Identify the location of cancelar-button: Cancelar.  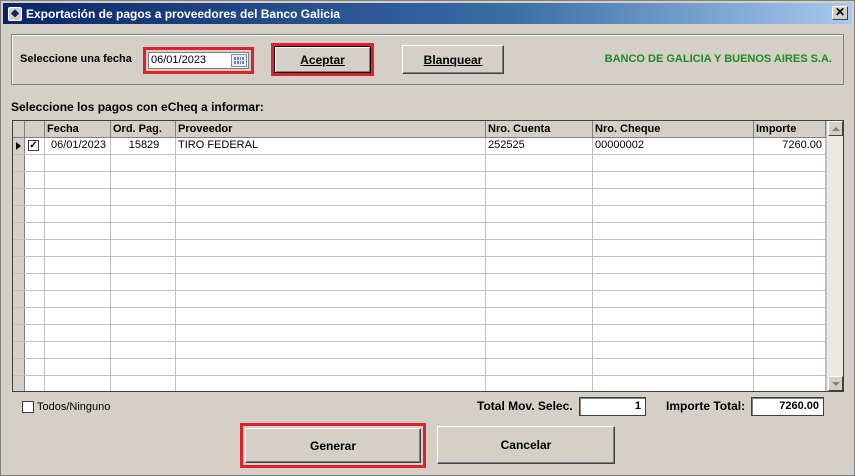
(526, 445).